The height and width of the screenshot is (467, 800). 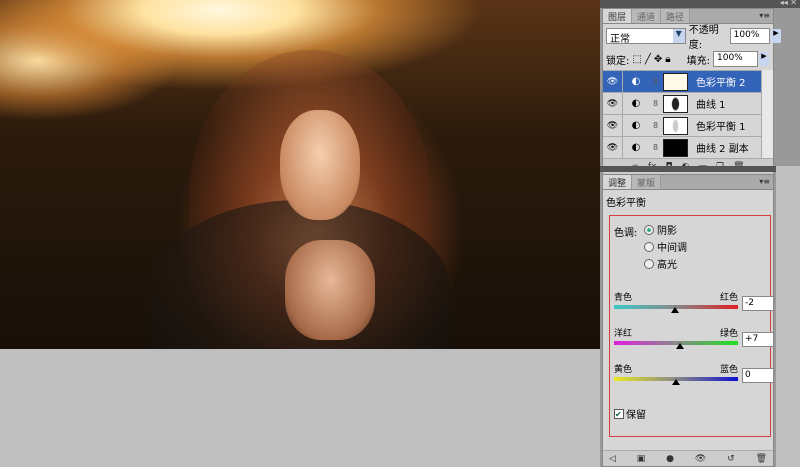 What do you see at coordinates (636, 415) in the screenshot?
I see `preserve-label: 保留` at bounding box center [636, 415].